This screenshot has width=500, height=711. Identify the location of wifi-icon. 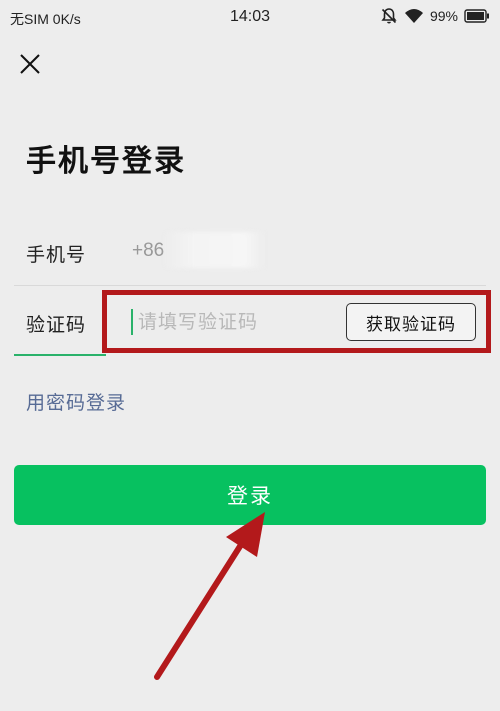
(414, 16).